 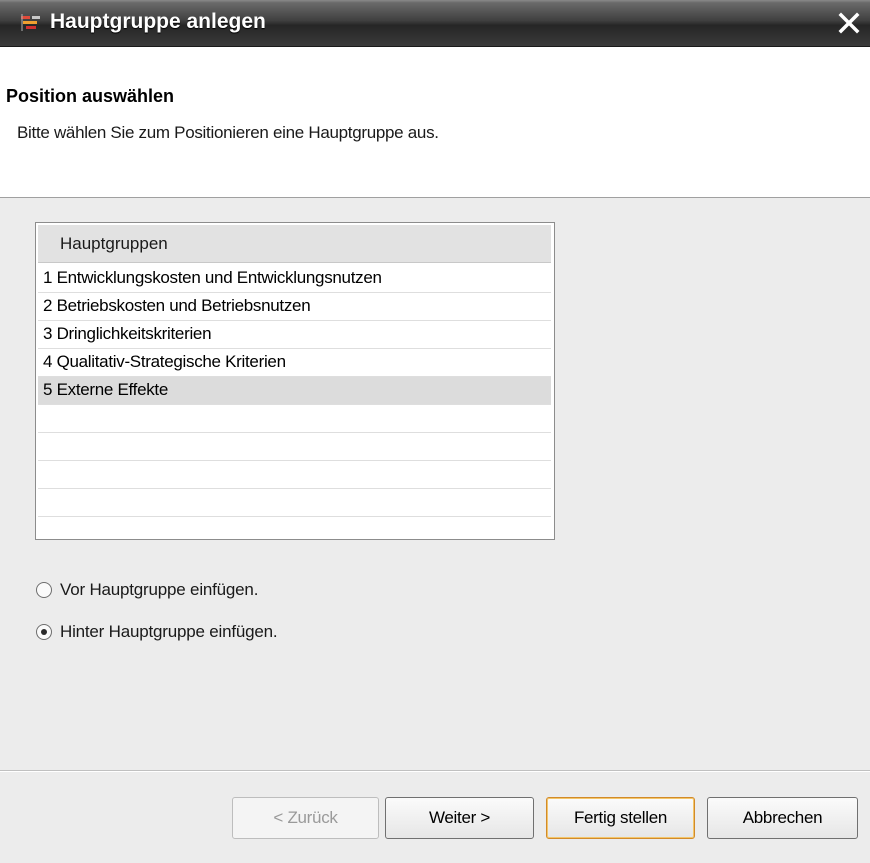 What do you see at coordinates (44, 590) in the screenshot?
I see `insert-before-radio` at bounding box center [44, 590].